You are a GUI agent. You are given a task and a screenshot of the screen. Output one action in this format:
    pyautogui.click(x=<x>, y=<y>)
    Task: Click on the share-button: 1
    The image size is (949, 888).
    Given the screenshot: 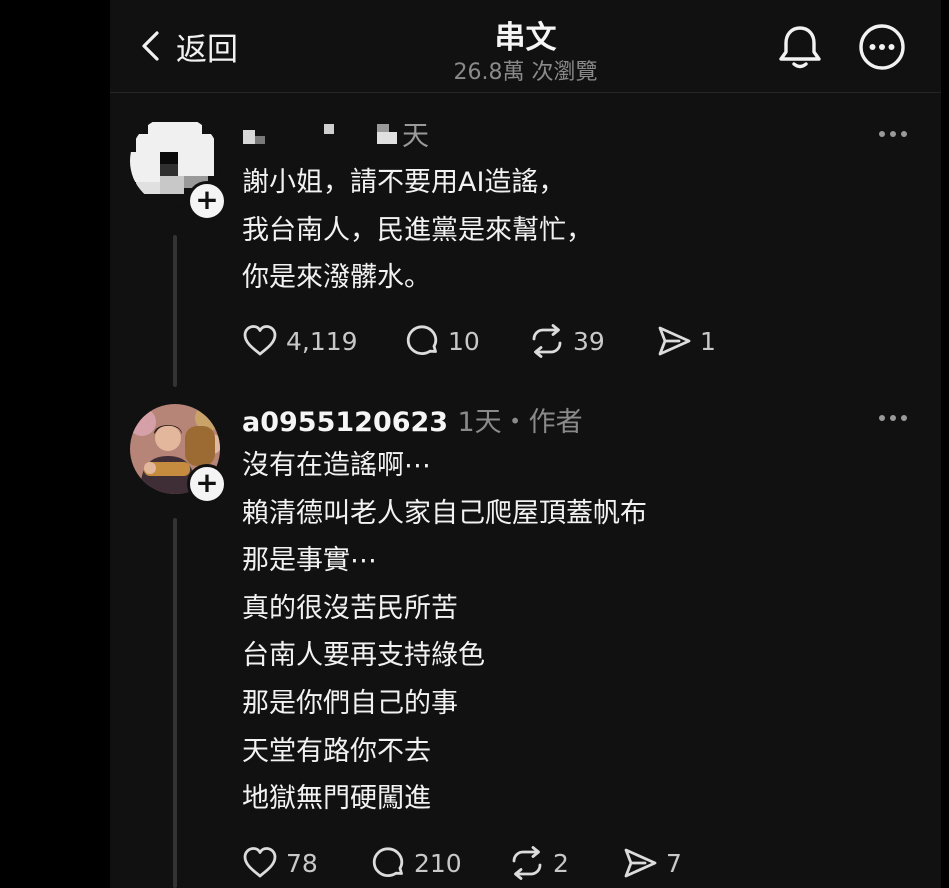 What is the action you would take?
    pyautogui.click(x=686, y=341)
    